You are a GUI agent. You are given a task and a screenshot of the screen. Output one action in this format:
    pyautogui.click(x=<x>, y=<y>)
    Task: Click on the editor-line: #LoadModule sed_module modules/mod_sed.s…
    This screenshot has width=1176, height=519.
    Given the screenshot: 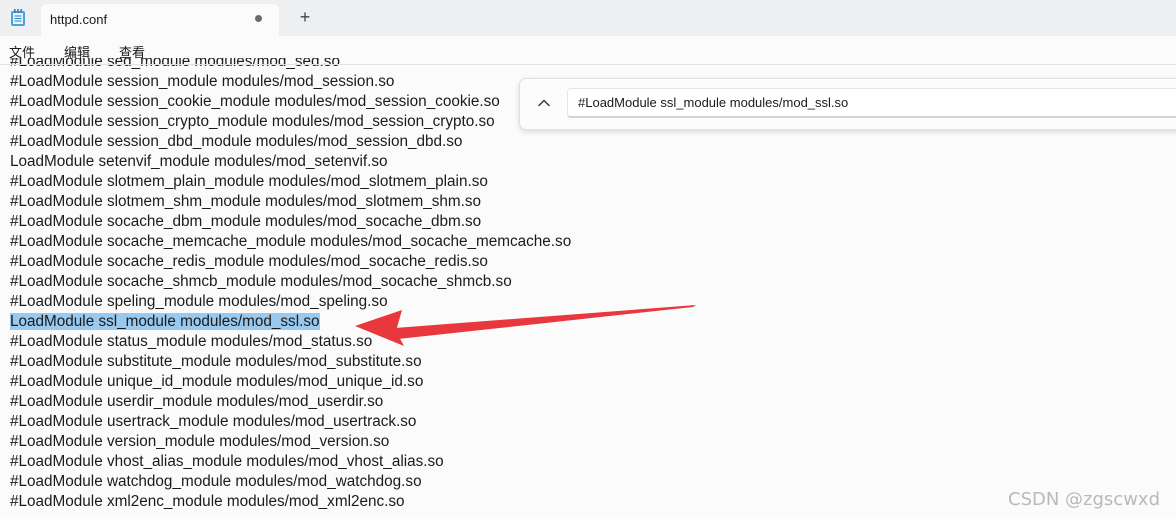 What is the action you would take?
    pyautogui.click(x=175, y=64)
    